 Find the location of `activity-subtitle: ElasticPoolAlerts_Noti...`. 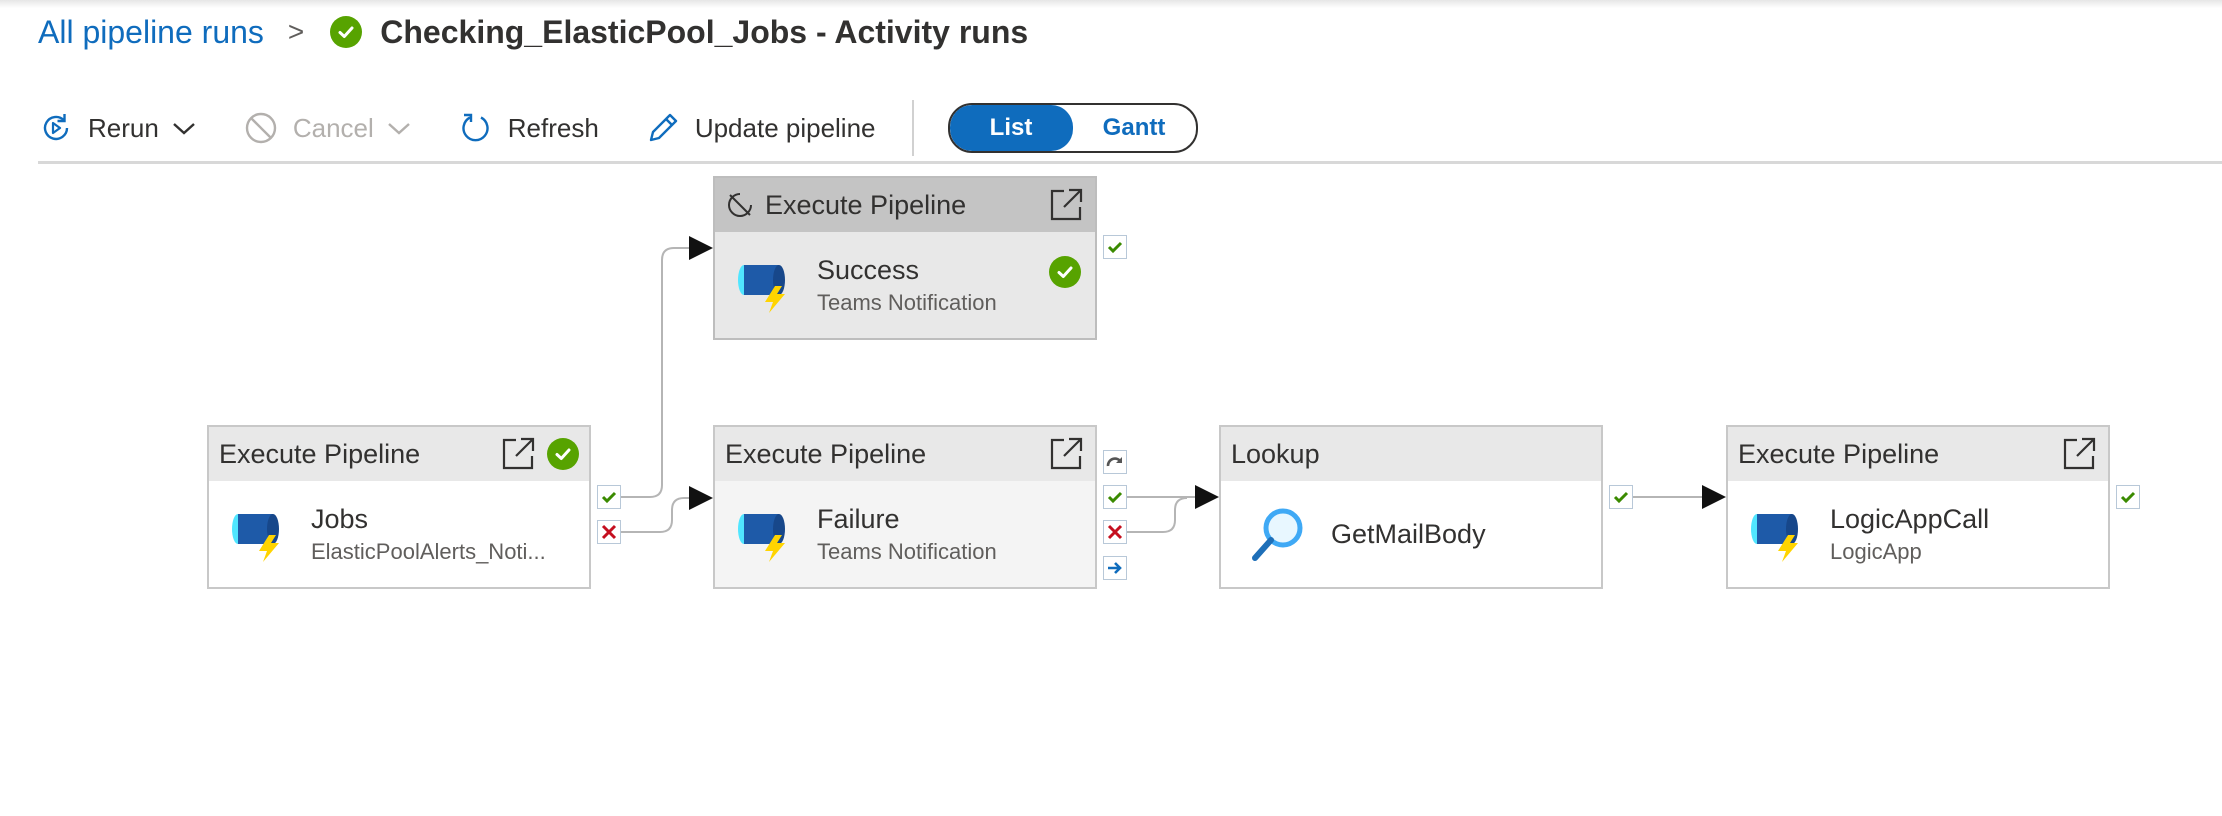

activity-subtitle: ElasticPoolAlerts_Noti... is located at coordinates (428, 551).